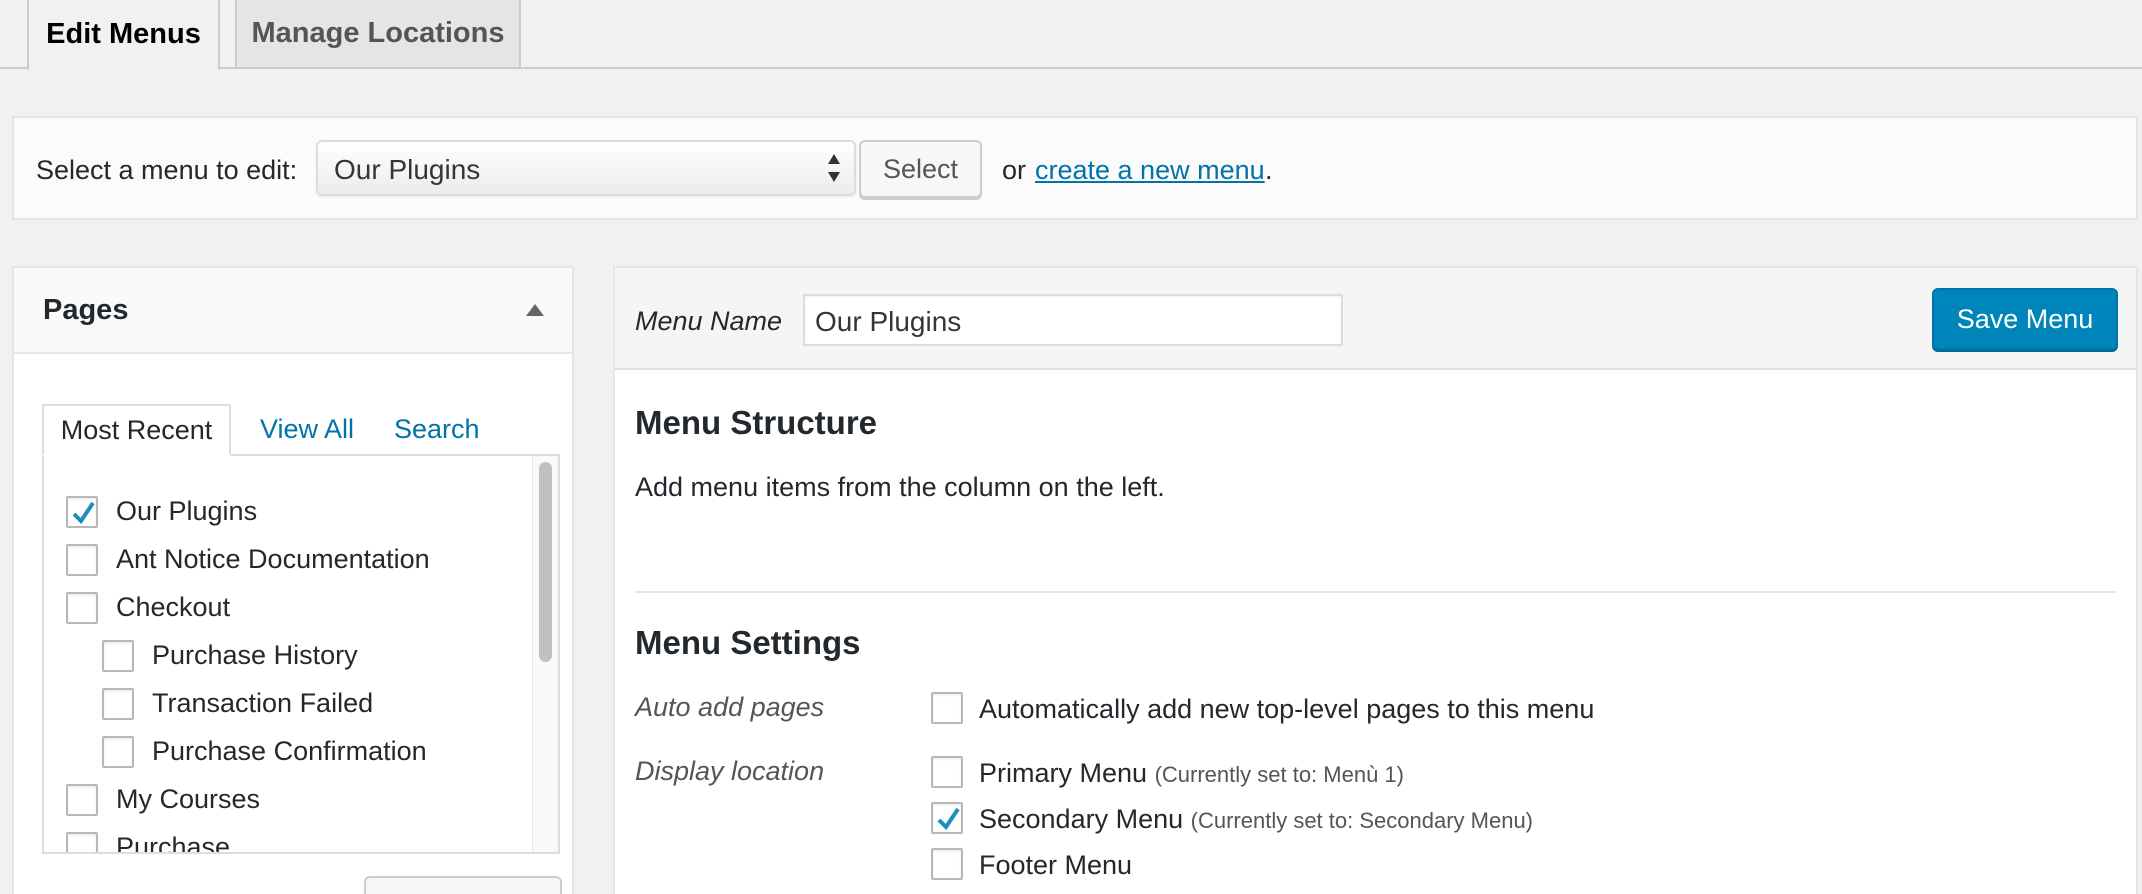 The image size is (2142, 894). I want to click on menu-settings-heading: Menu Settings, so click(748, 642).